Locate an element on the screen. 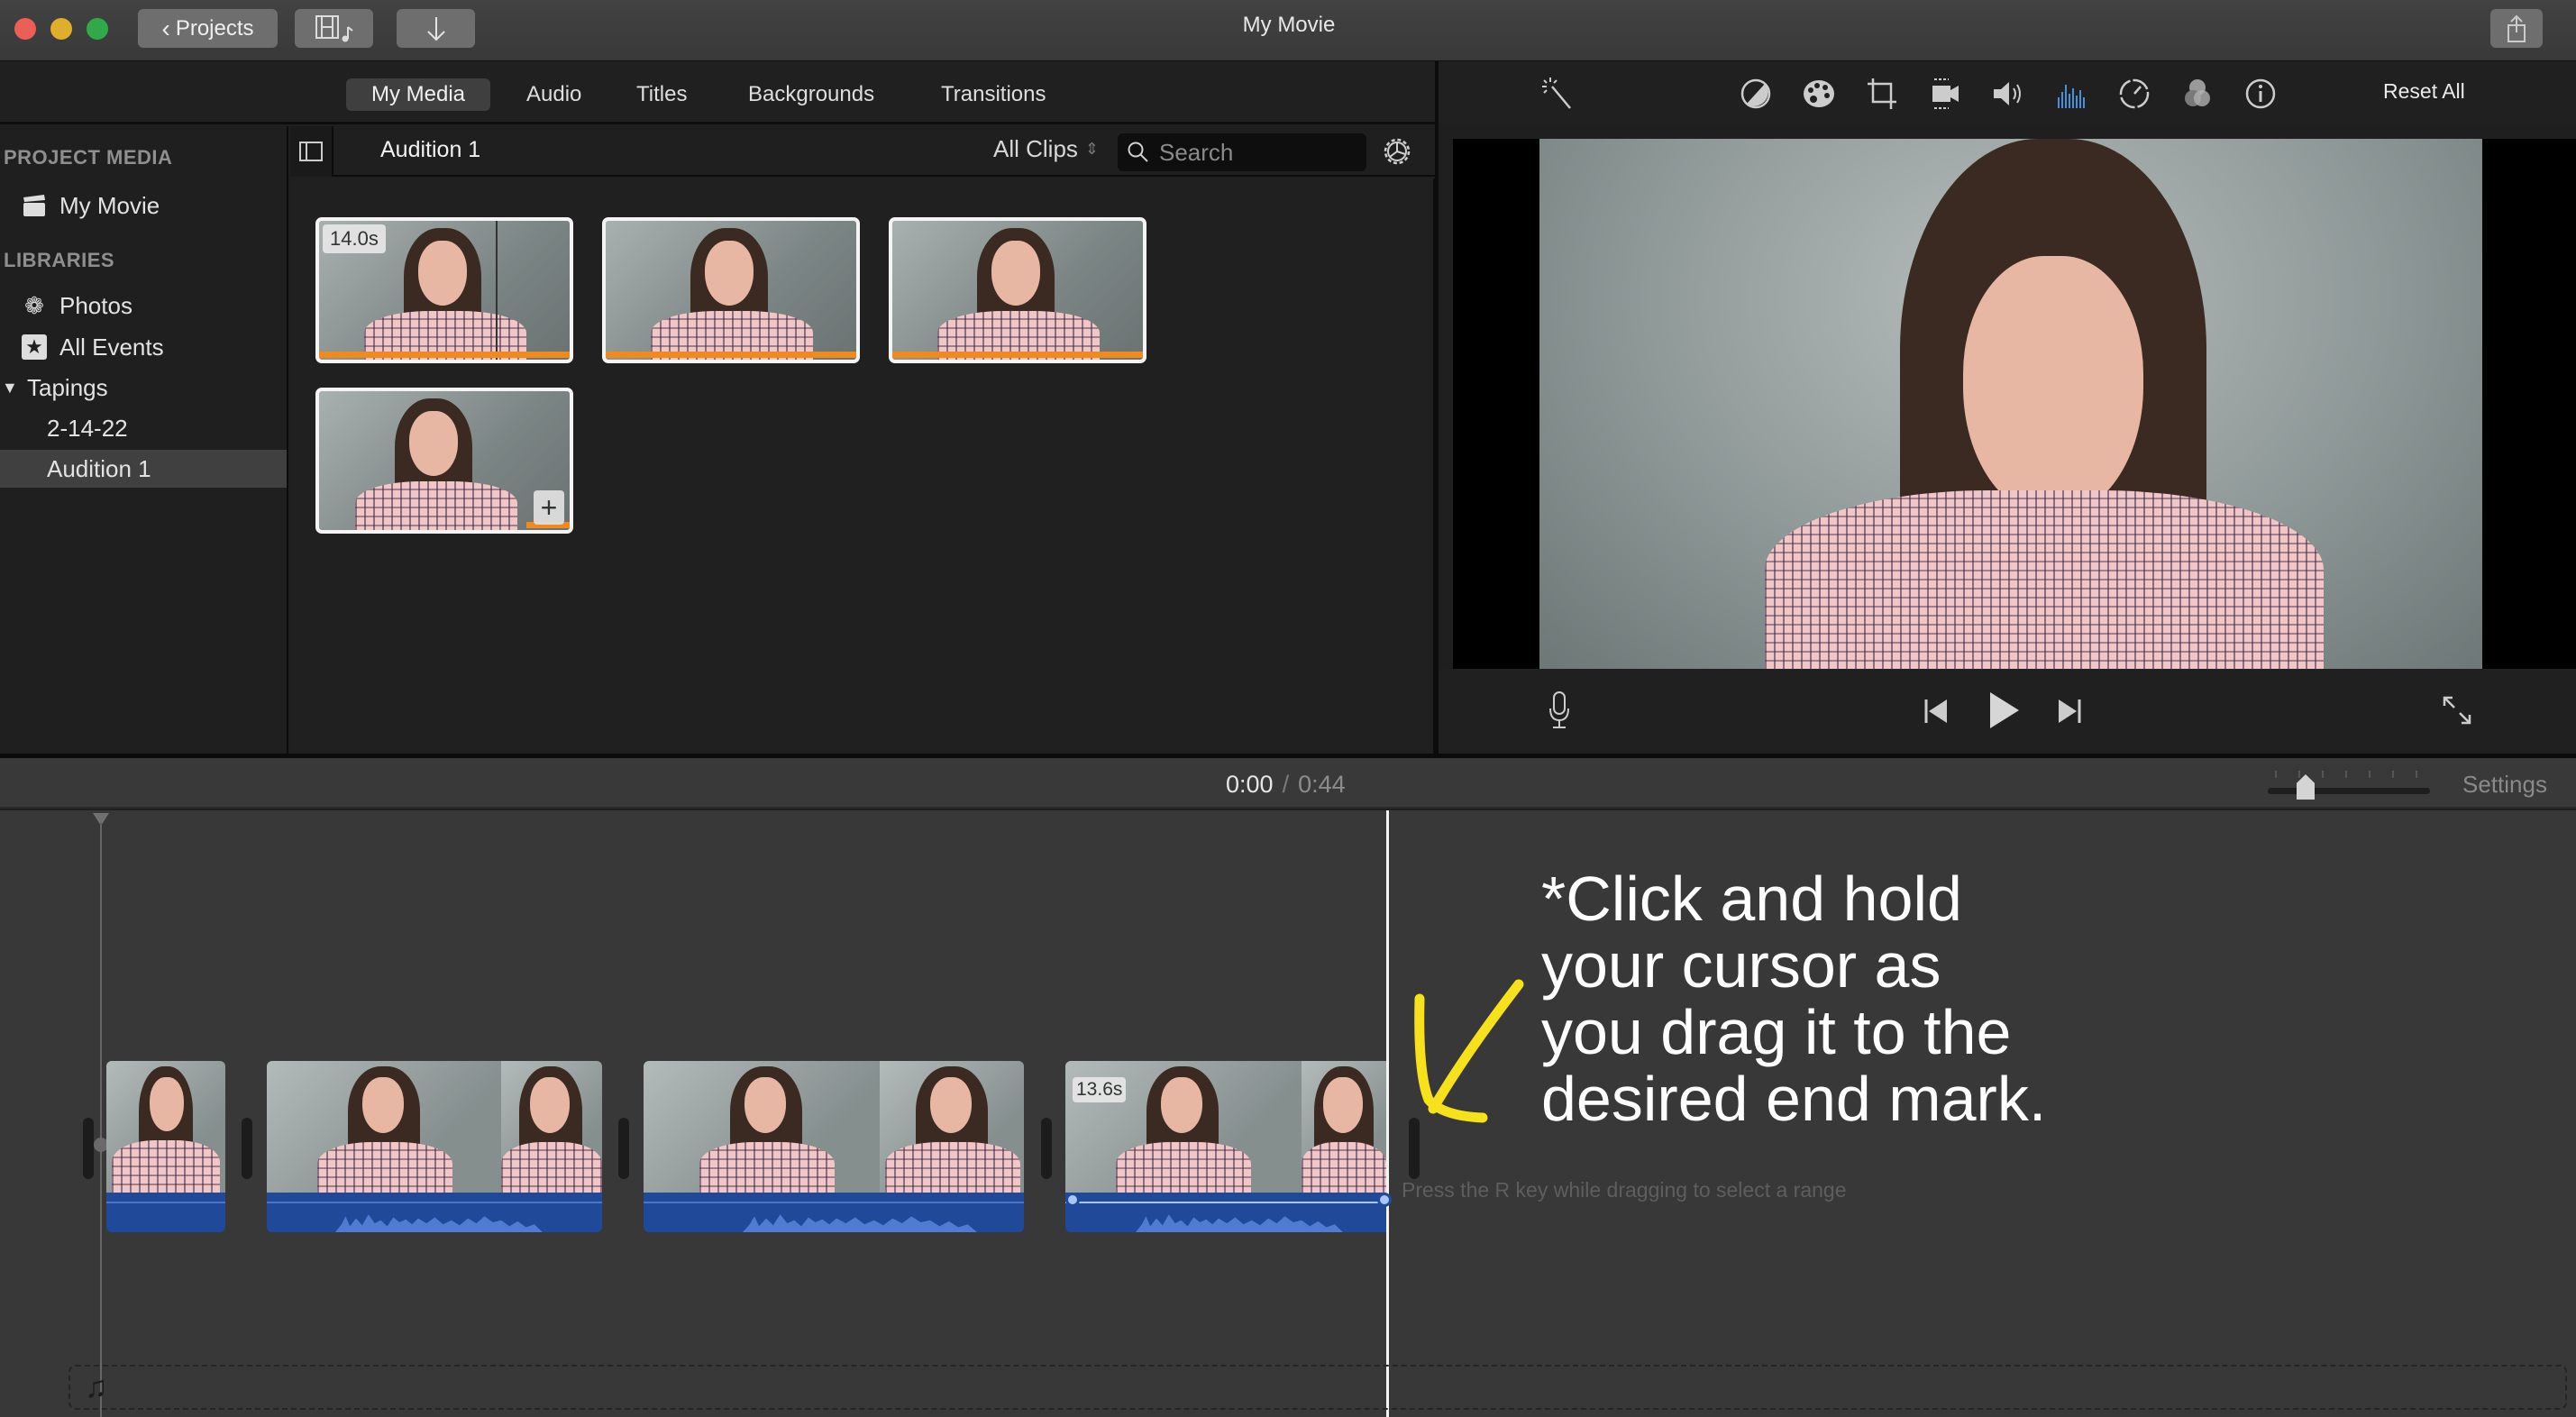 The height and width of the screenshot is (1417, 2576). duration-badge: 13.6s is located at coordinates (1100, 1090).